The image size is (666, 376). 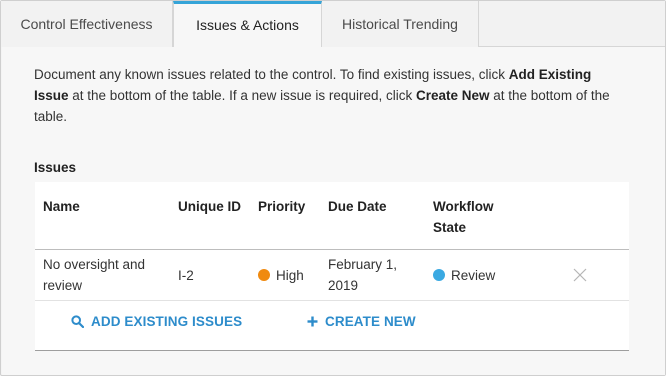 What do you see at coordinates (209, 206) in the screenshot?
I see `column-header-unique-id: Unique ID` at bounding box center [209, 206].